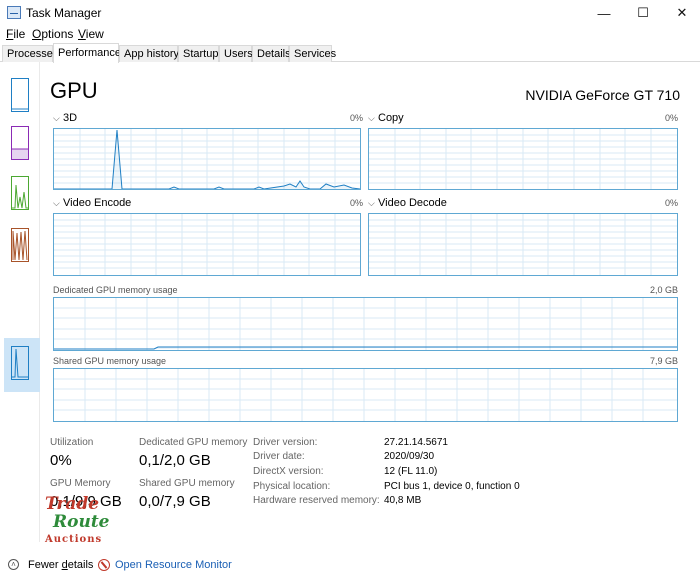  What do you see at coordinates (61, 460) in the screenshot?
I see `utilization-value: 0%` at bounding box center [61, 460].